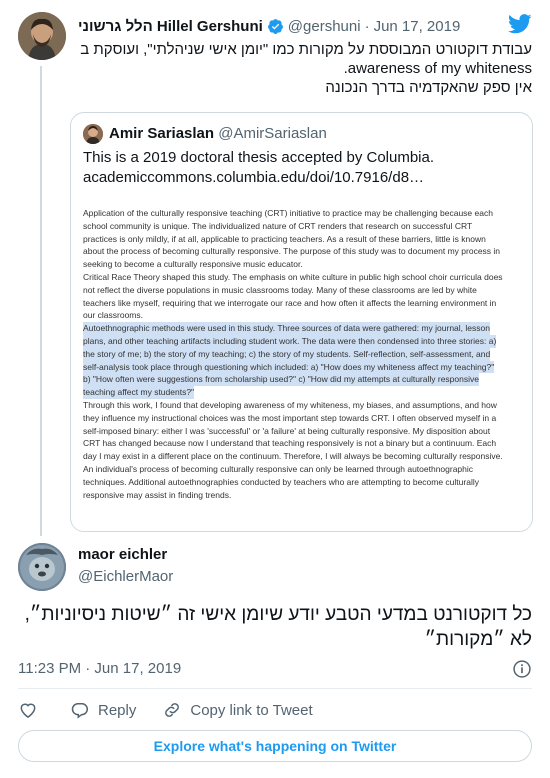 The image size is (550, 778). I want to click on info-icon, so click(522, 669).